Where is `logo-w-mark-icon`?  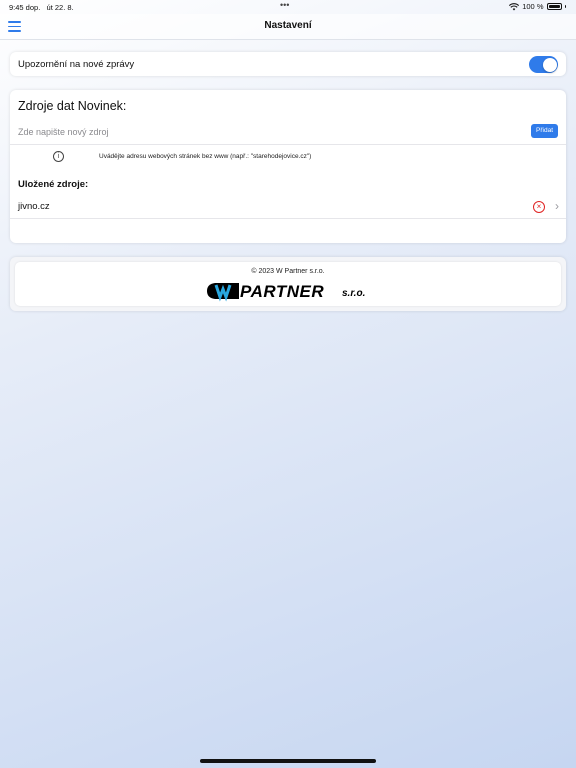
logo-w-mark-icon is located at coordinates (223, 292).